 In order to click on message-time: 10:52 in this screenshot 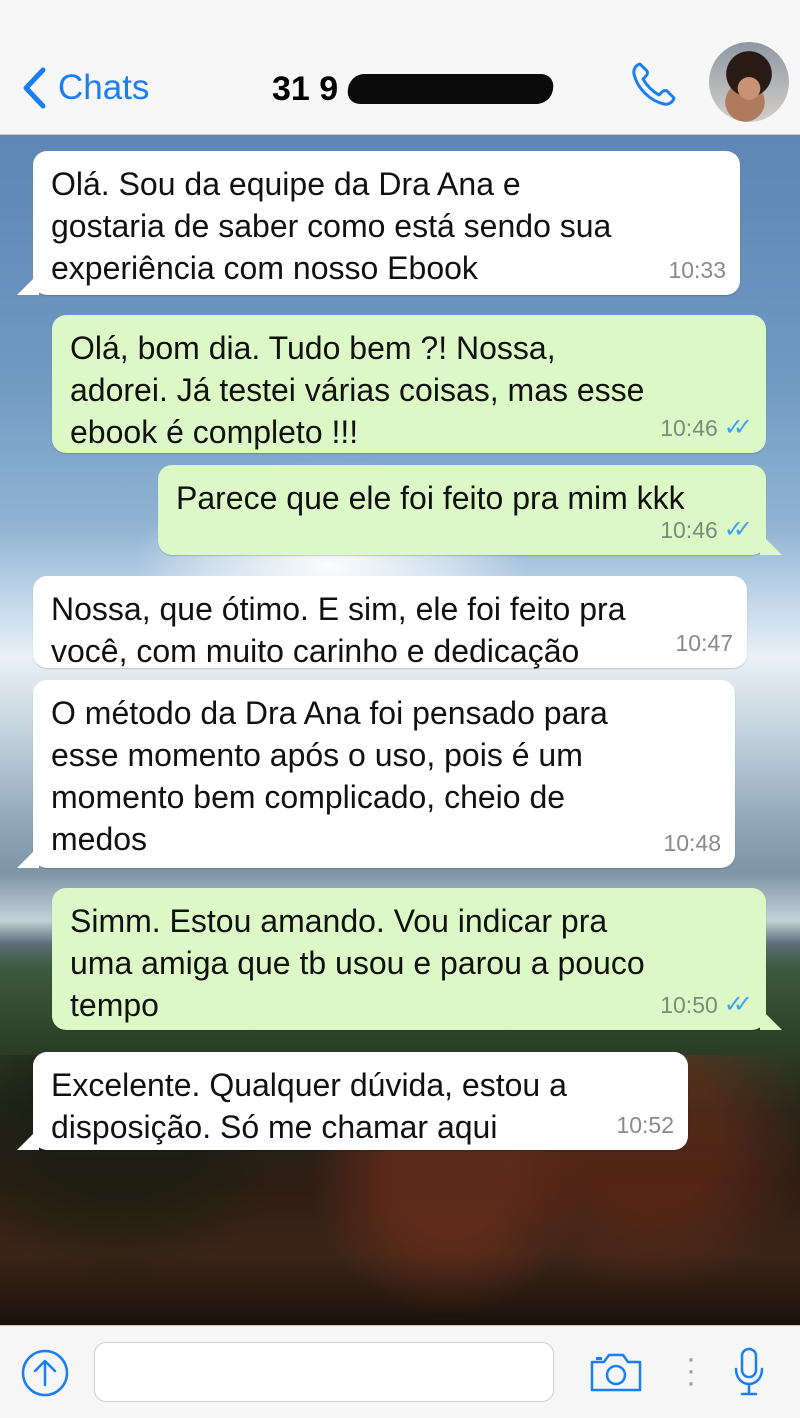, I will do `click(645, 1125)`.